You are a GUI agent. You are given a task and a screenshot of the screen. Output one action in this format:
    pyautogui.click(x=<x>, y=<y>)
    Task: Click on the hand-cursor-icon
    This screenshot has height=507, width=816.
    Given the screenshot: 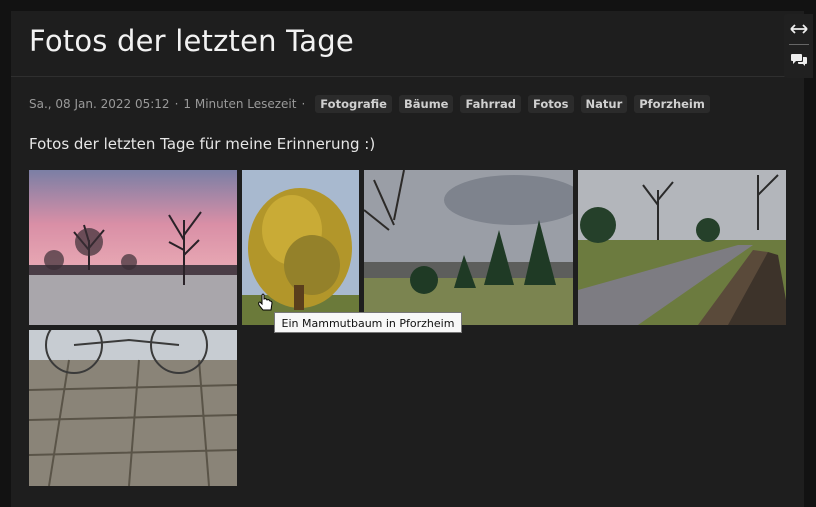 What is the action you would take?
    pyautogui.click(x=265, y=302)
    